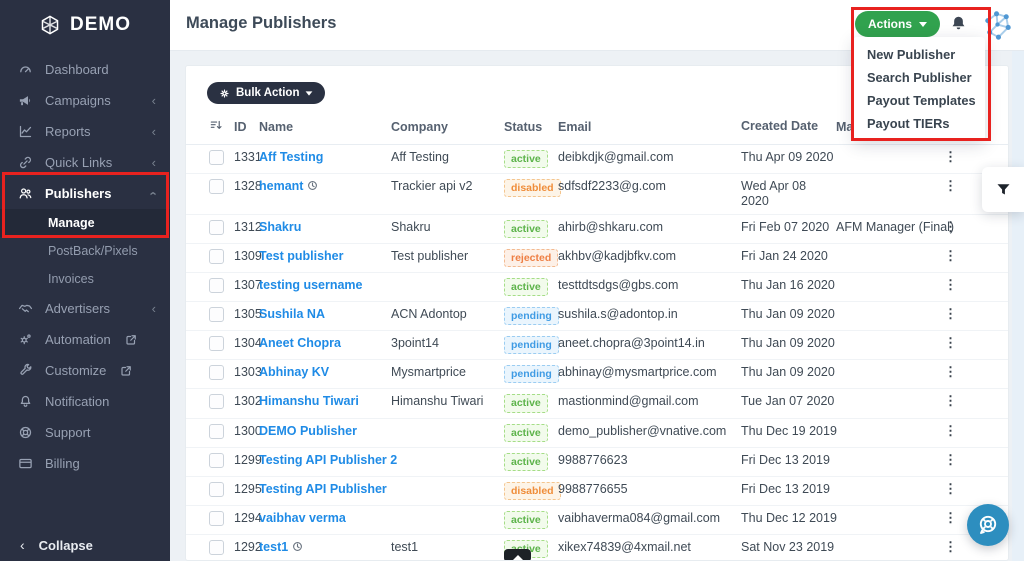  What do you see at coordinates (919, 54) in the screenshot?
I see `dropdown-menu-item: New Publisher` at bounding box center [919, 54].